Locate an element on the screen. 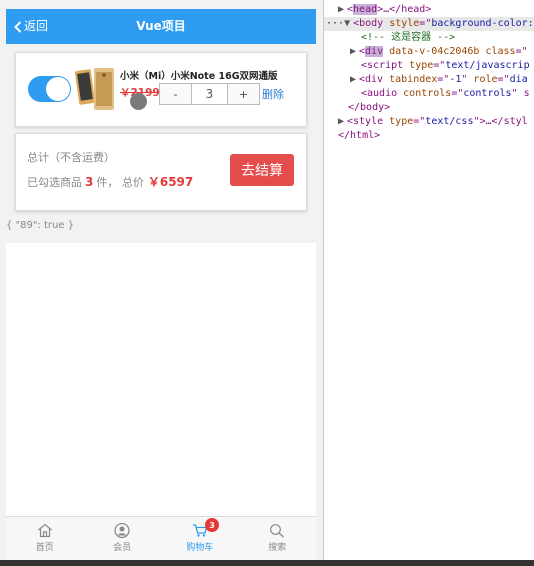 This screenshot has height=566, width=534. tab-label: 首页 is located at coordinates (44, 548).